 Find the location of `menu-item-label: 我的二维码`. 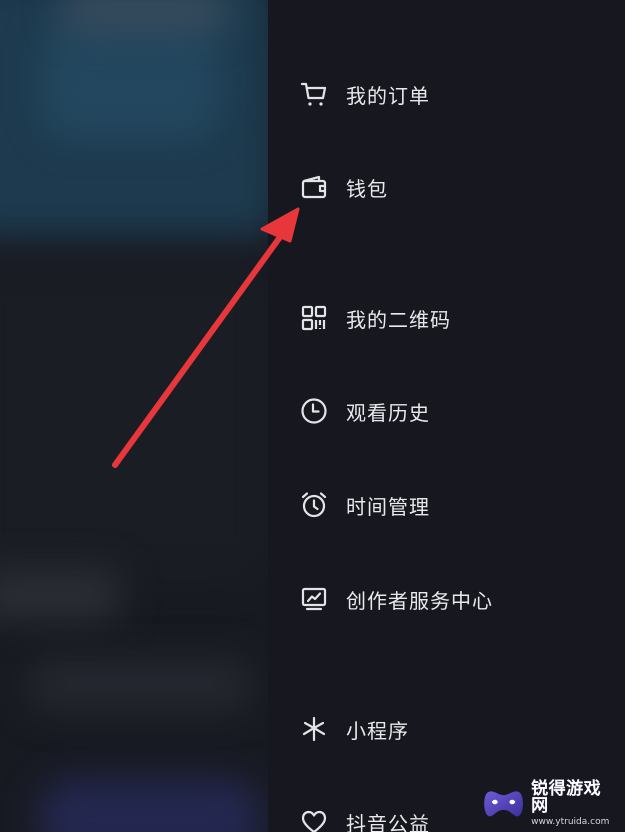

menu-item-label: 我的二维码 is located at coordinates (398, 319).